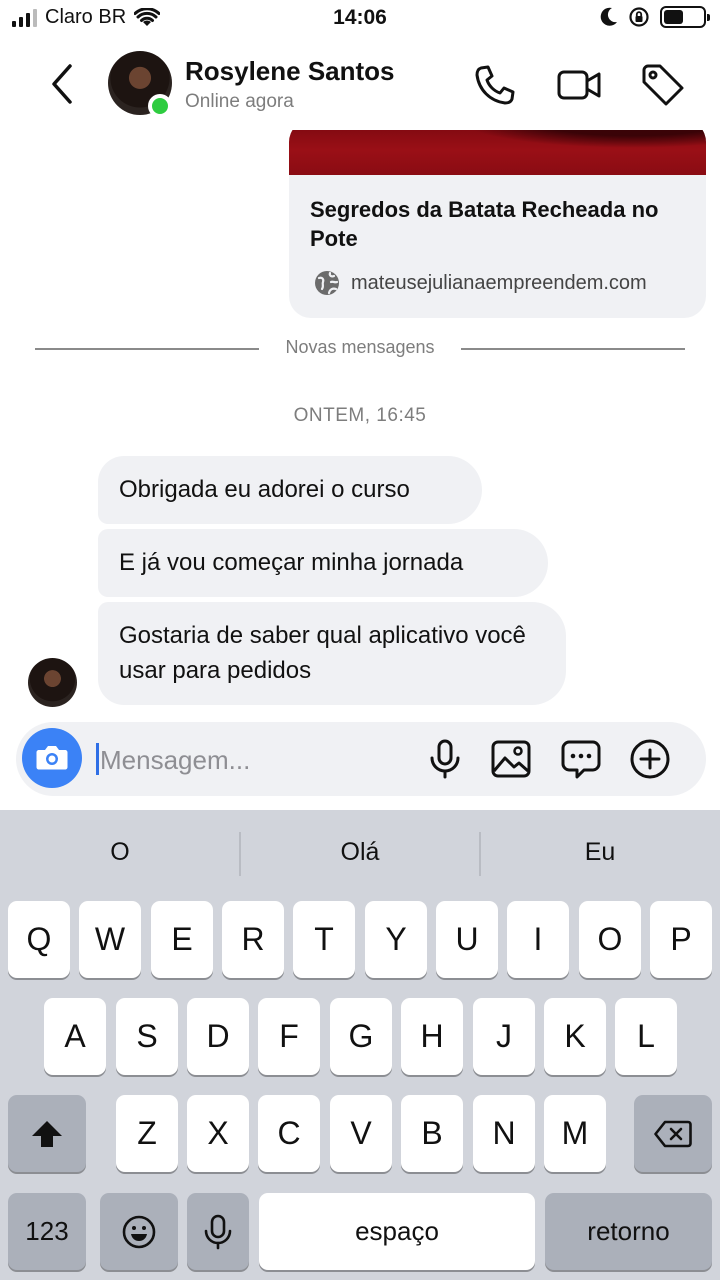 Image resolution: width=720 pixels, height=1280 pixels. I want to click on key-b: B, so click(432, 1133).